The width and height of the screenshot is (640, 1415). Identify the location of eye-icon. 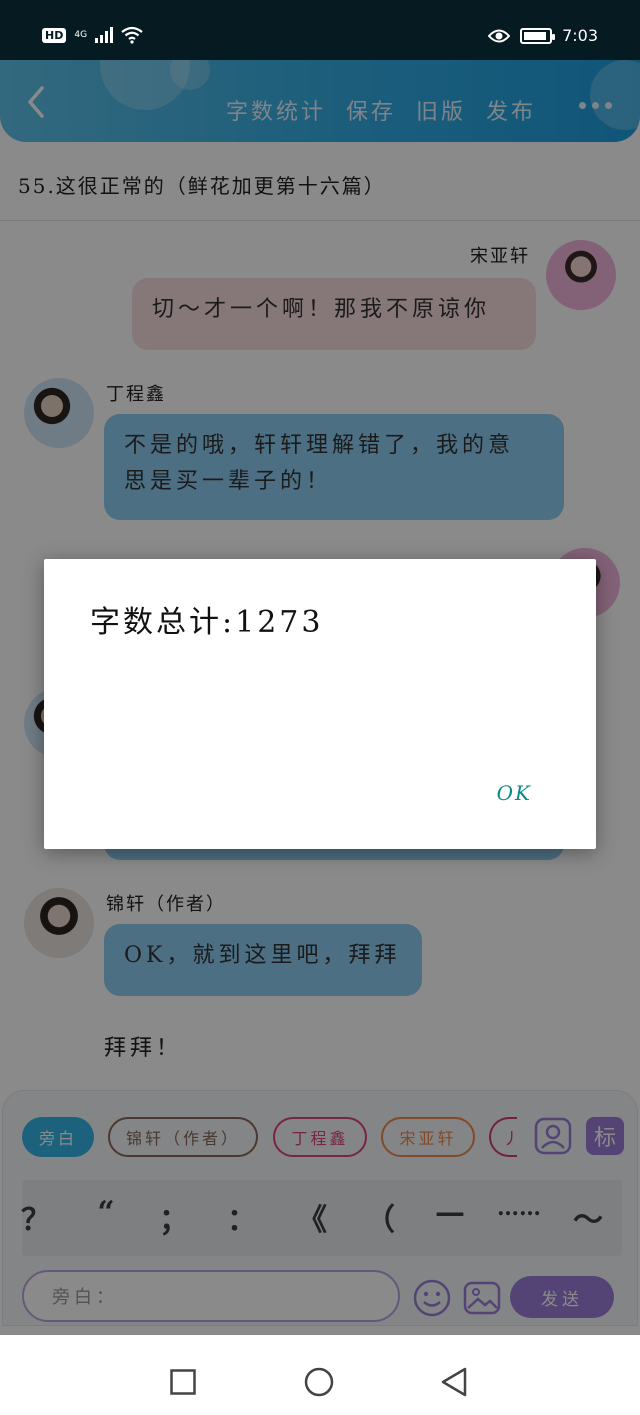
(499, 35).